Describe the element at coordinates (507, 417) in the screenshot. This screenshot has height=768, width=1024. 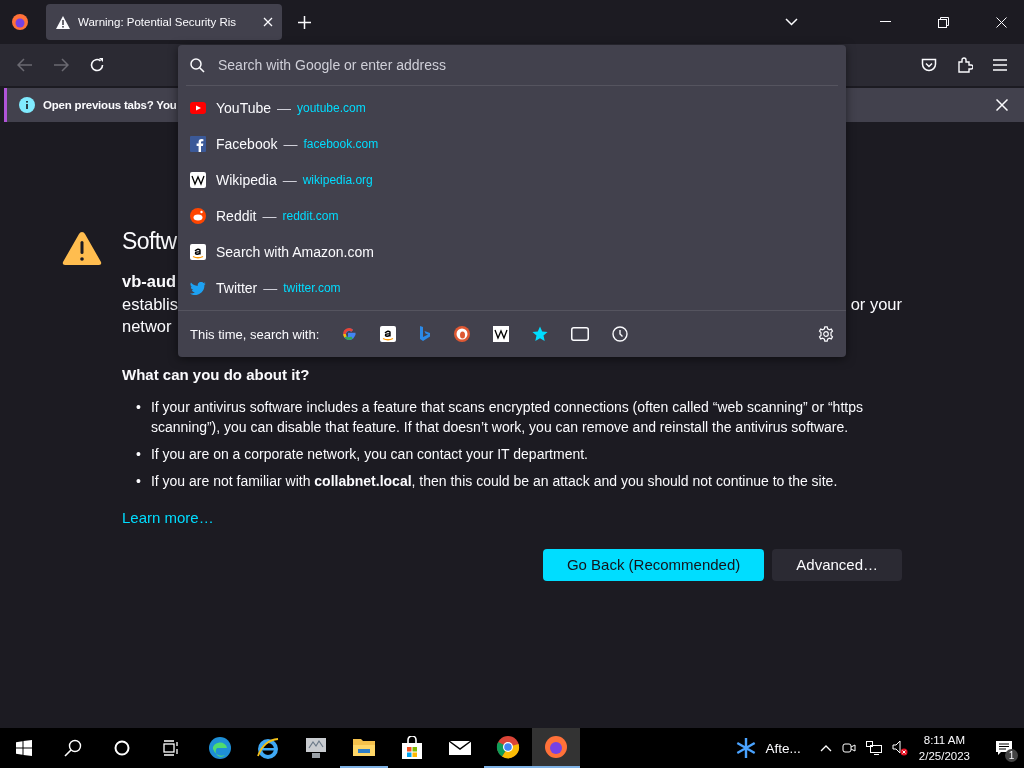
I see `bullet-text: If your antivirus software includes a feature that scans encrypted connections (often called “web scanning” or “https scanning”), you can disable that feature. If that doesn’t work, you can remove and reinstall the antivirus software.` at that location.